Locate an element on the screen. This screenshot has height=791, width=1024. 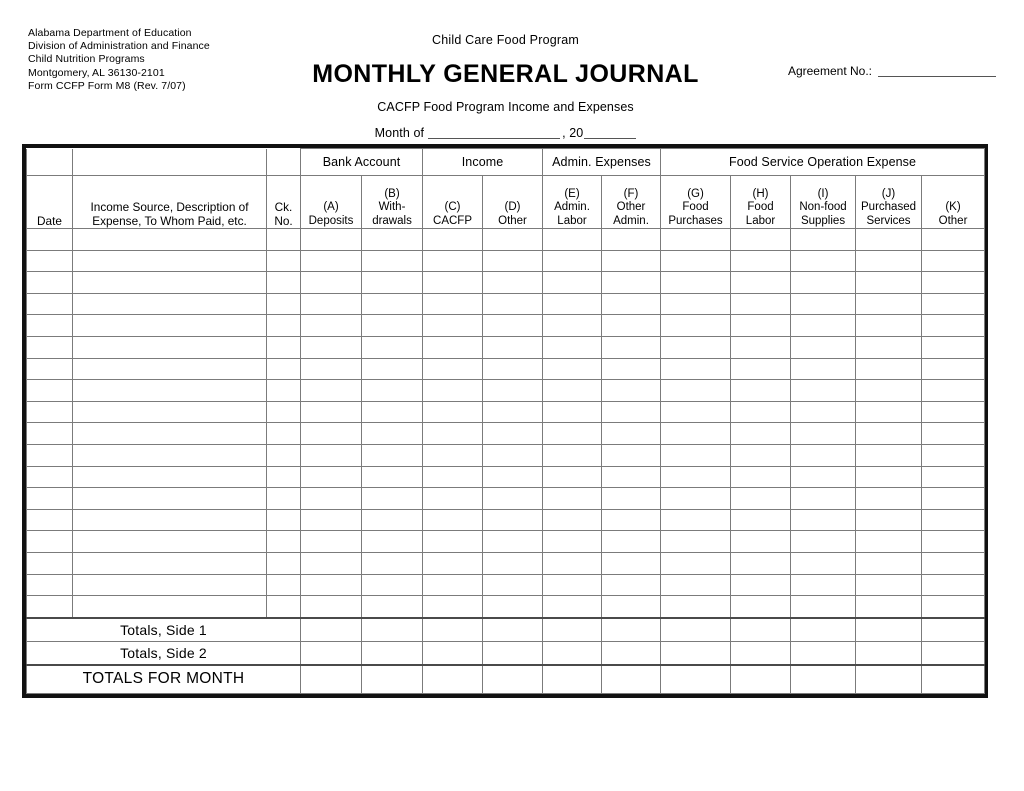
totals-side-1-cell-h is located at coordinates (761, 629).